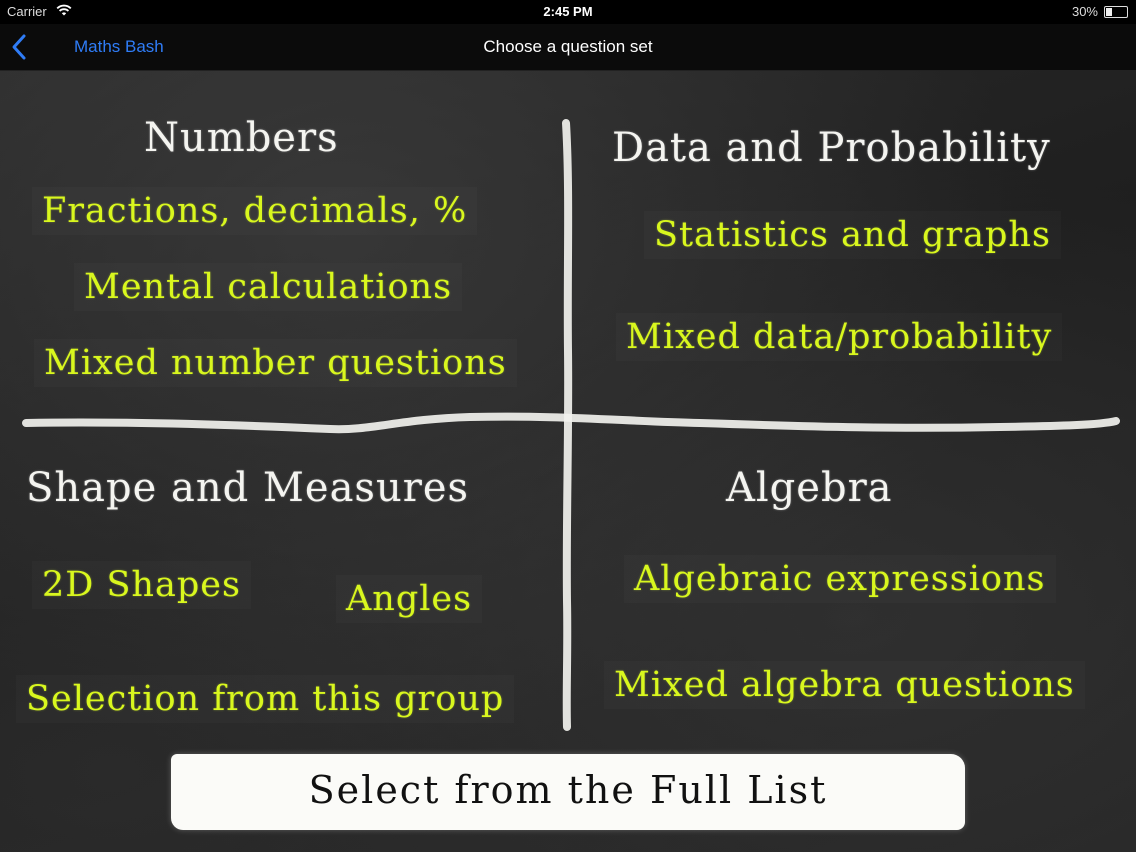 Image resolution: width=1136 pixels, height=852 pixels. Describe the element at coordinates (809, 488) in the screenshot. I see `heading-algebra: Algebra` at that location.